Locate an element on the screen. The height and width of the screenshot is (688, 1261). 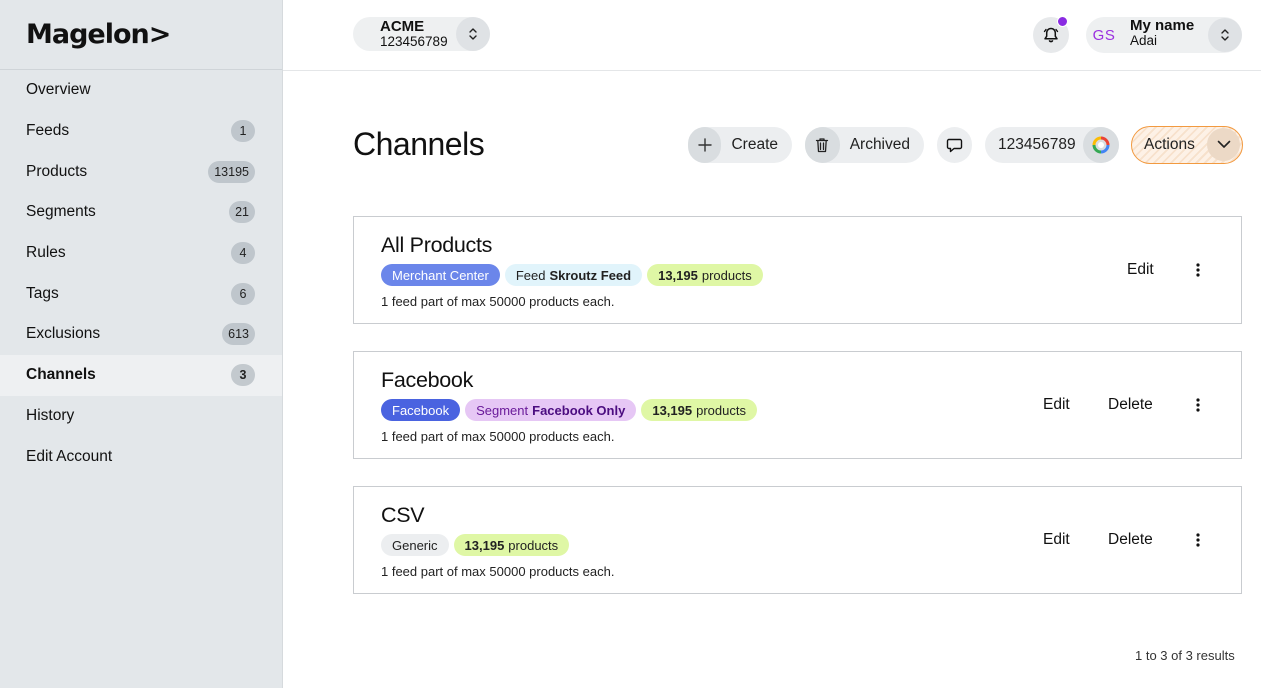
count-badge: 21 is located at coordinates (242, 212).